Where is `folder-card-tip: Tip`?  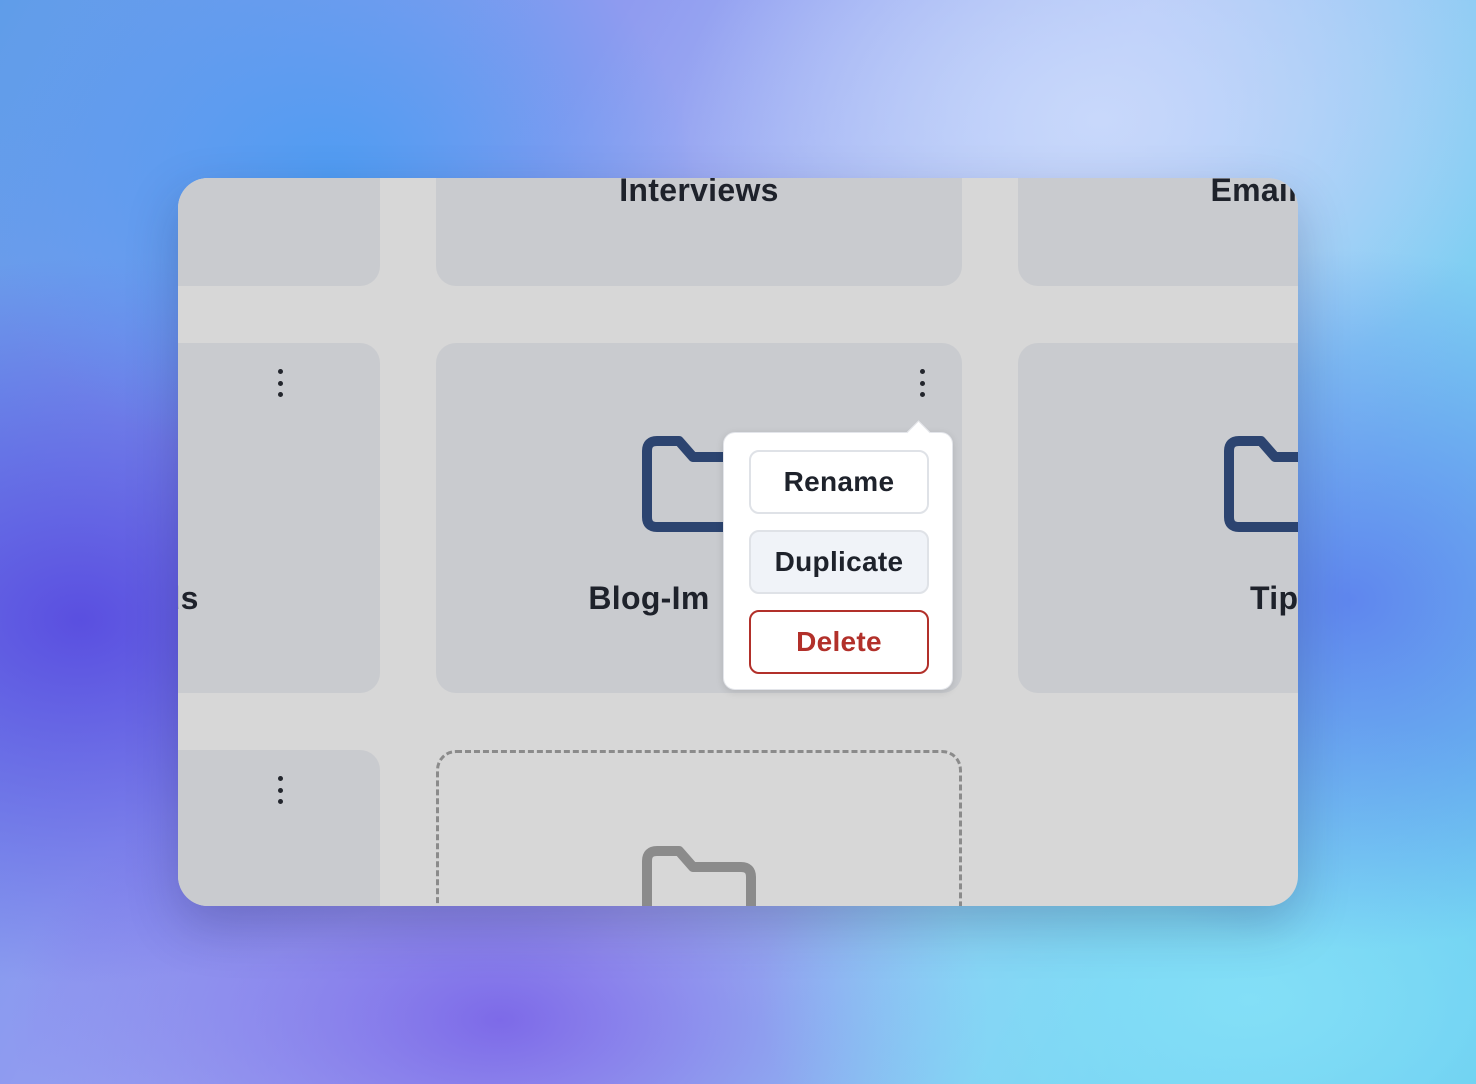 folder-card-tip: Tip is located at coordinates (1158, 518).